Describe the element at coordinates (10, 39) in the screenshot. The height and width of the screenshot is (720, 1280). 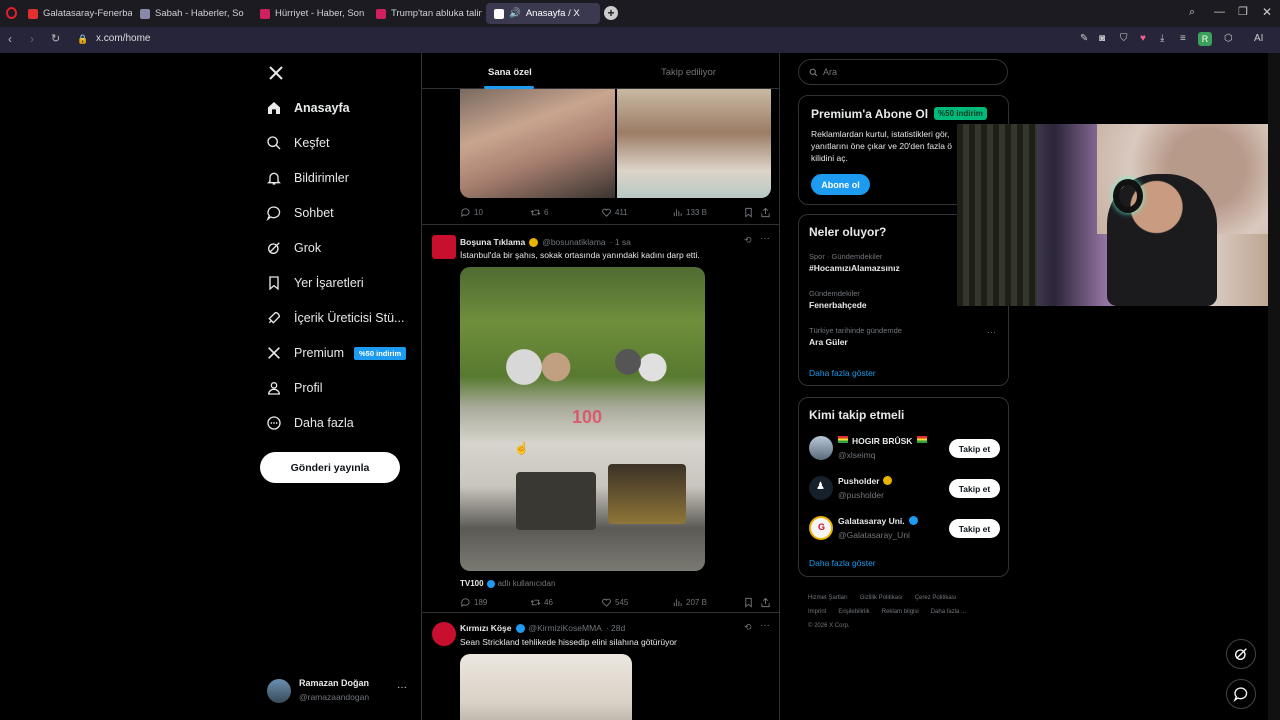
I see `back-button: ‹` at that location.